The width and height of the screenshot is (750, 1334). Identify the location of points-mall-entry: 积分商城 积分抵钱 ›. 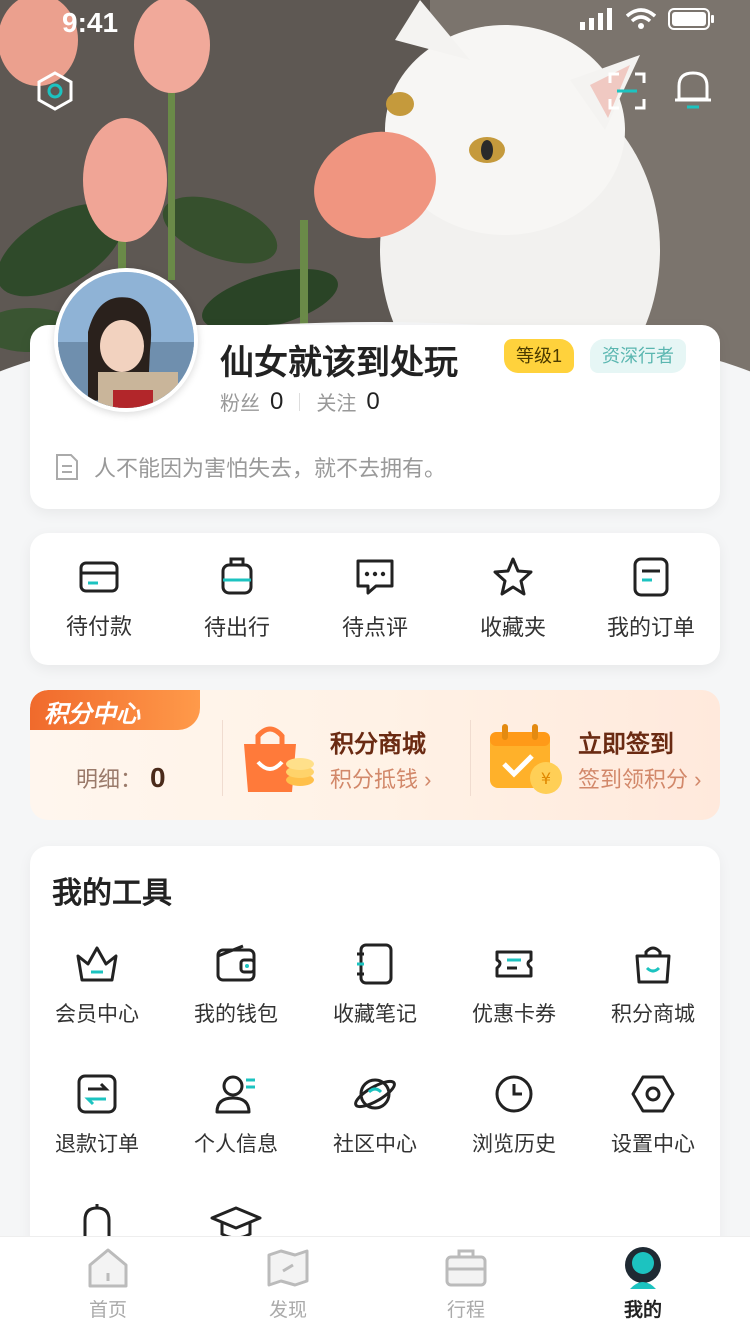
(354, 760).